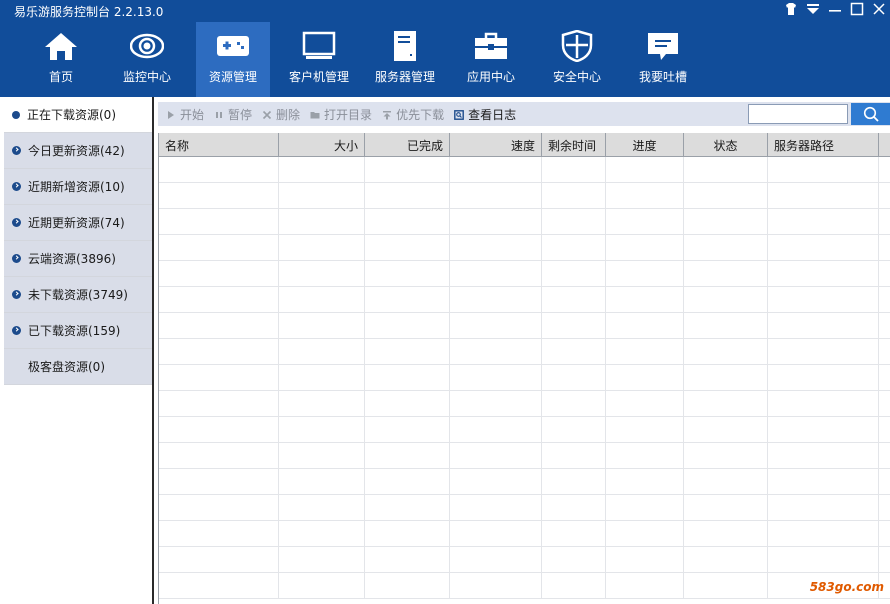 The height and width of the screenshot is (604, 890). I want to click on menu-dropdown-icon, so click(813, 10).